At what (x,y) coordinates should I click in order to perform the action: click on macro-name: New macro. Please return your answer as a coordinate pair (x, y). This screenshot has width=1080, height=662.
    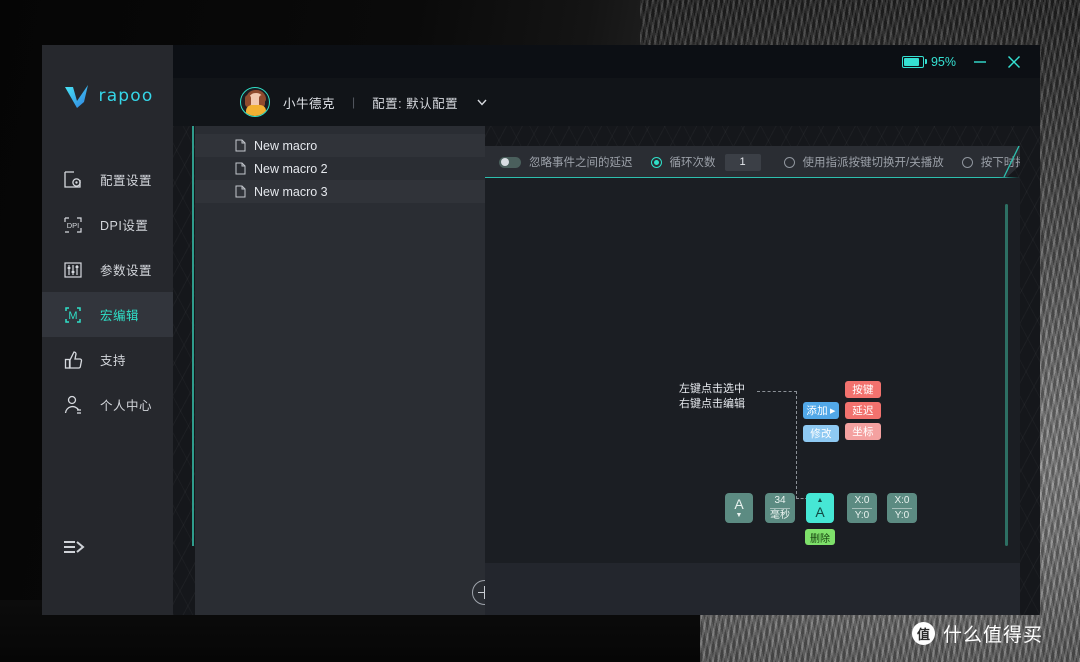
    Looking at the image, I should click on (286, 145).